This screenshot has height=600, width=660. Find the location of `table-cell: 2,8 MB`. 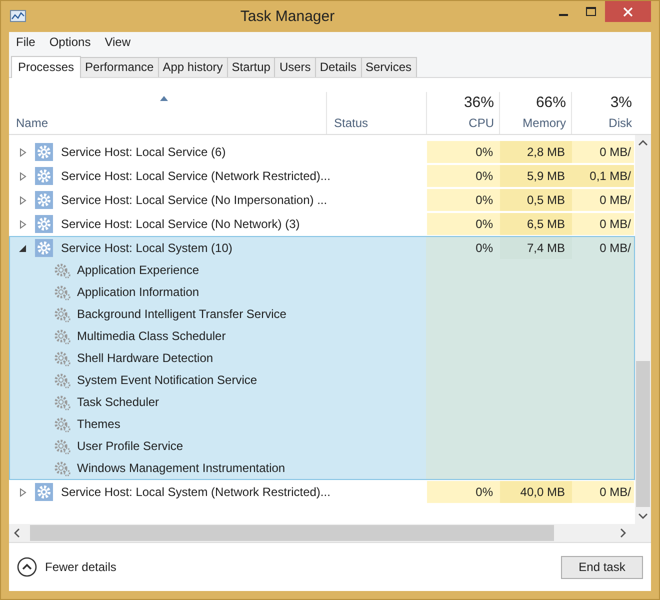

table-cell: 2,8 MB is located at coordinates (536, 152).